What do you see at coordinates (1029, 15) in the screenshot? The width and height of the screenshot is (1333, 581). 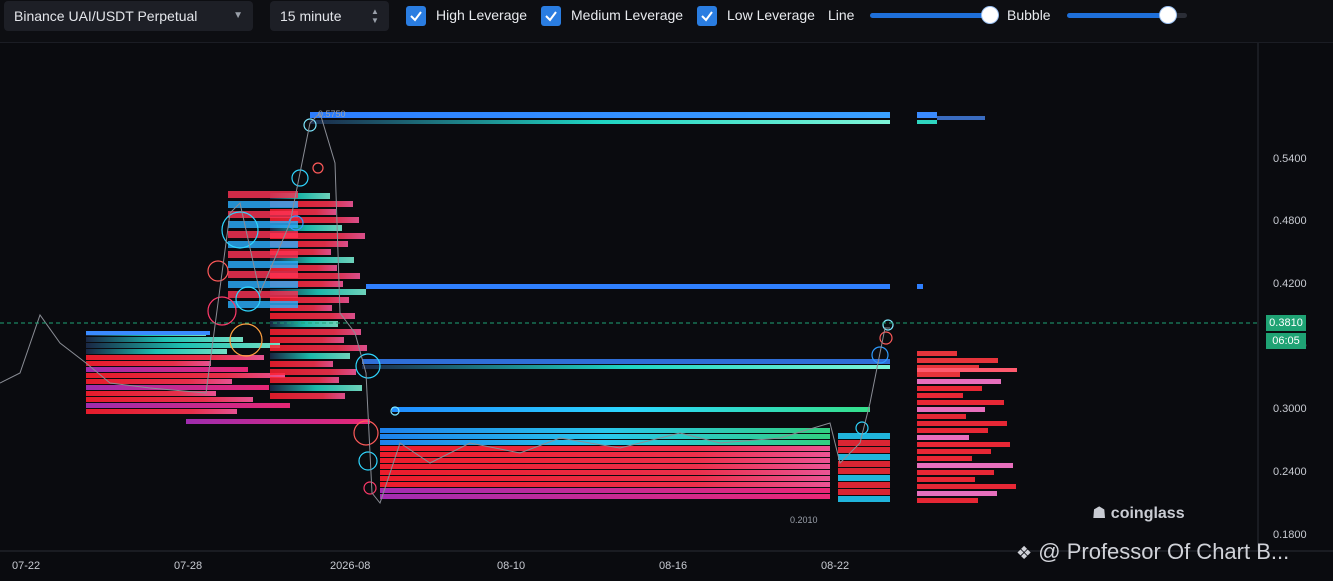 I see `bubble-slider-label: Bubble` at bounding box center [1029, 15].